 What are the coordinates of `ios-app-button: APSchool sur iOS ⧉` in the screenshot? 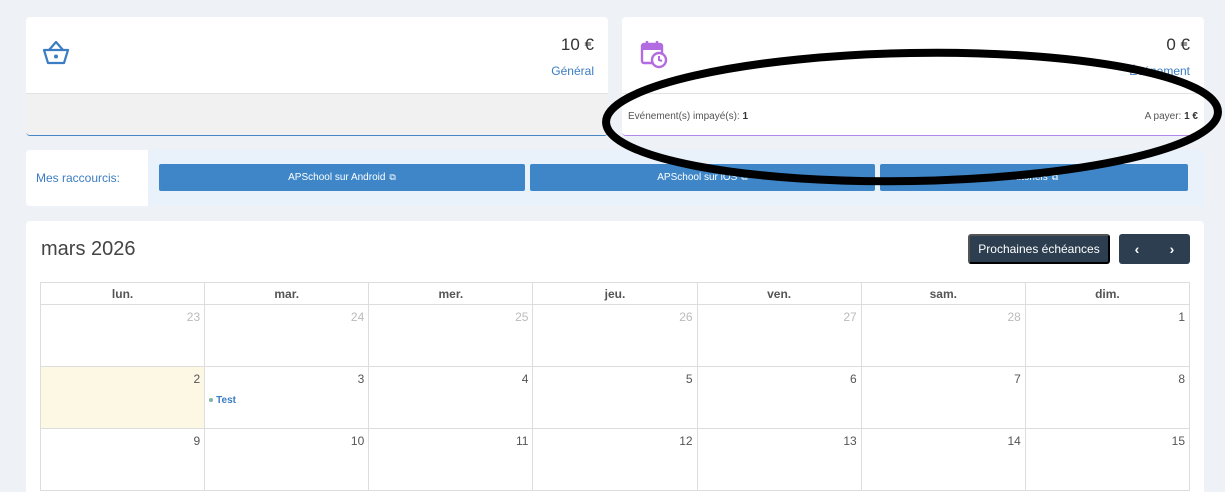 It's located at (702, 177).